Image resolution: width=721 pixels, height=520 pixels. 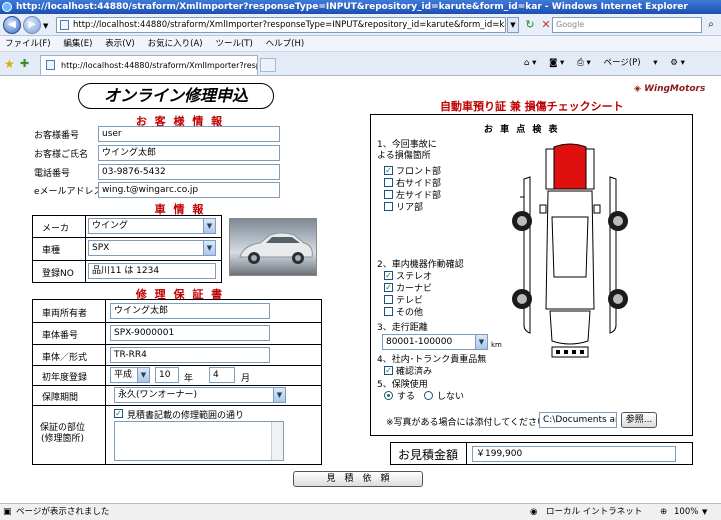 I want to click on check-sheet-title: 自動車預り証 兼 損傷チェックシート, so click(x=532, y=106).